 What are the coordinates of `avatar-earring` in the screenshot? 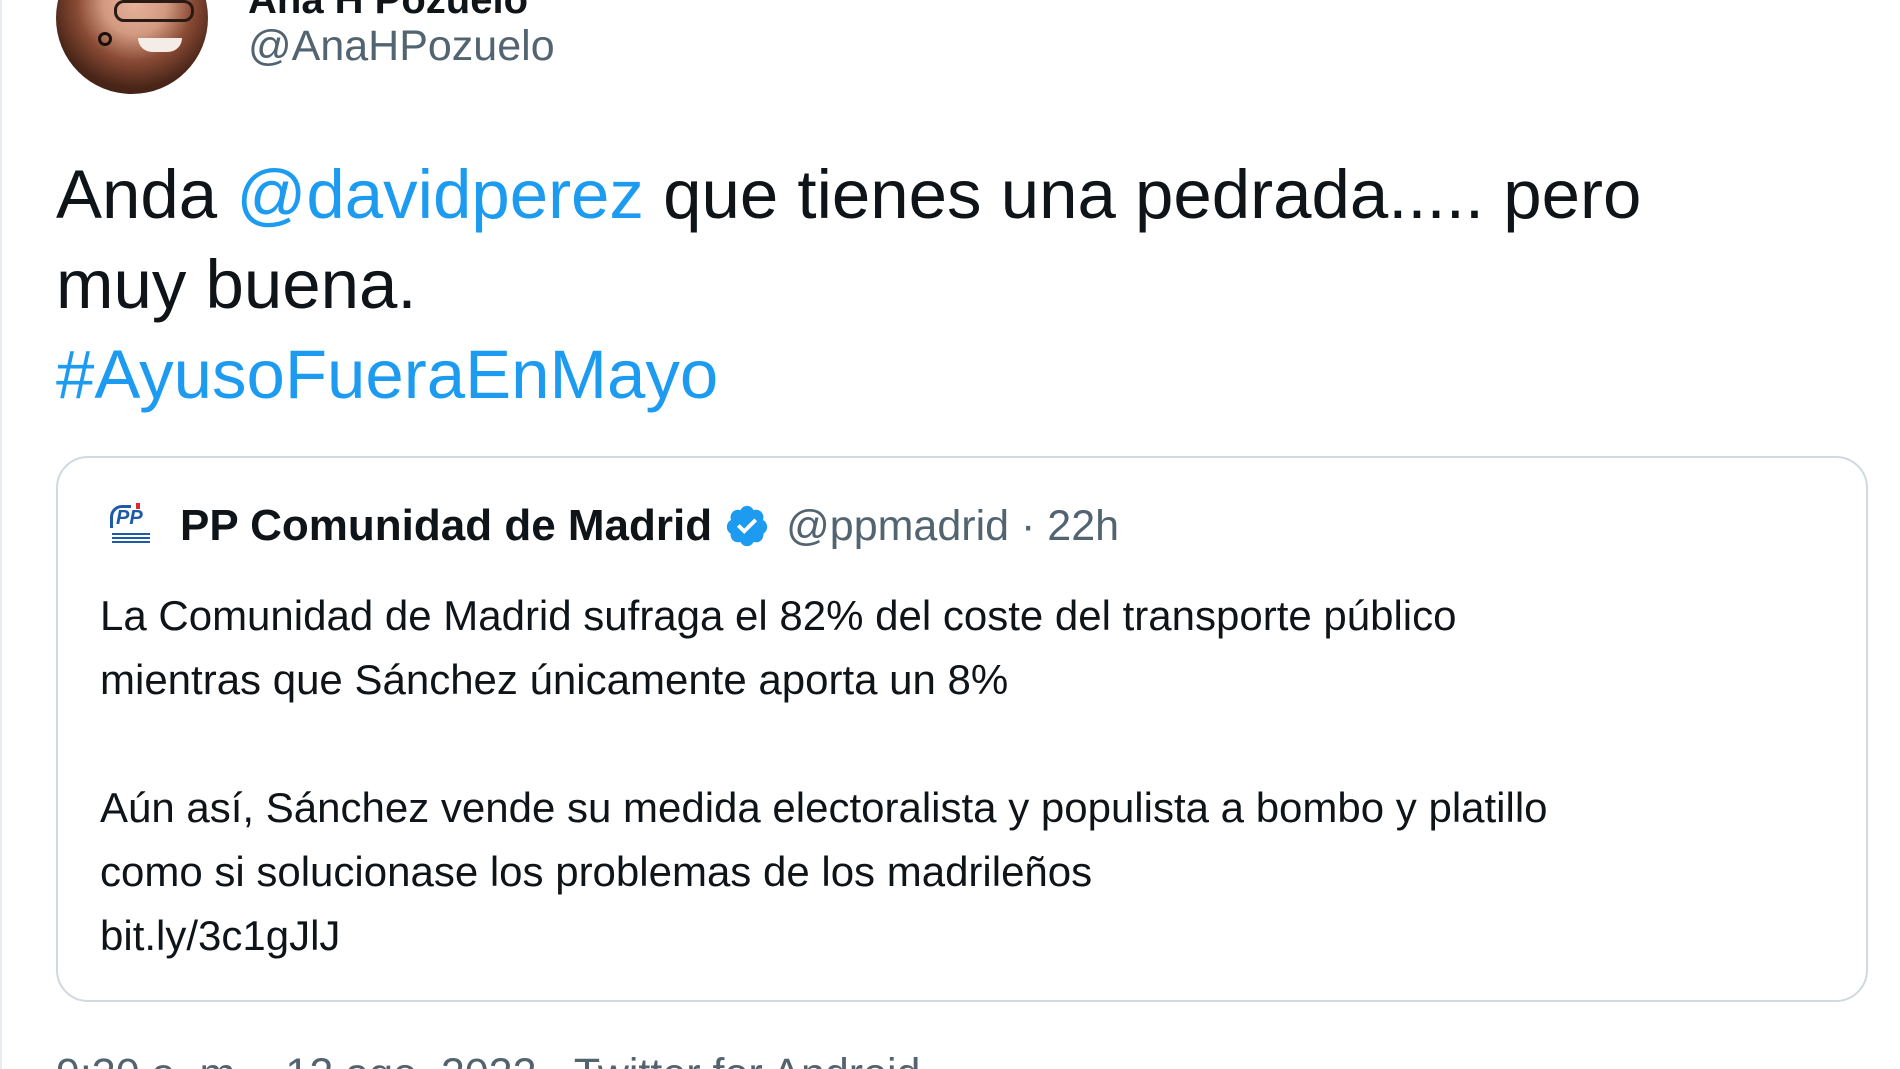 It's located at (105, 39).